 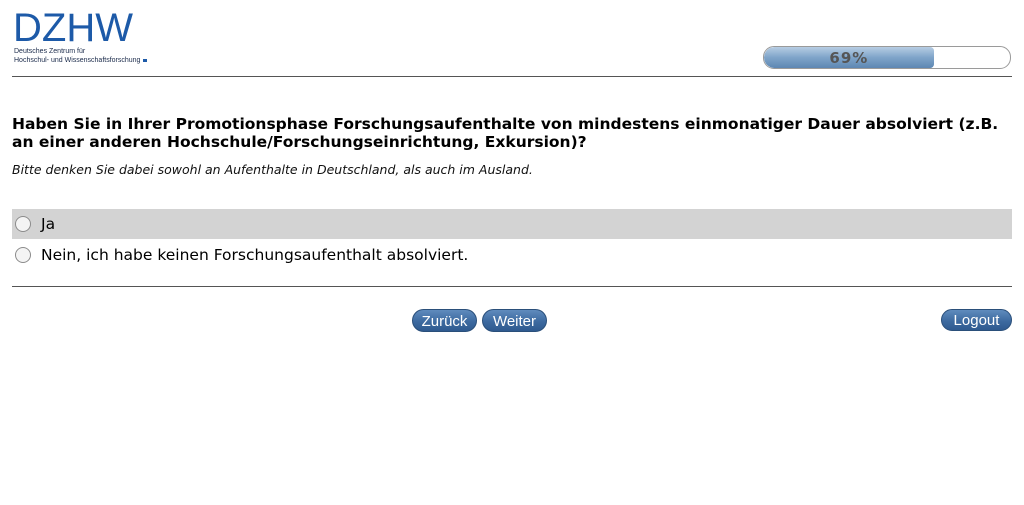 I want to click on header-divider, so click(x=512, y=76).